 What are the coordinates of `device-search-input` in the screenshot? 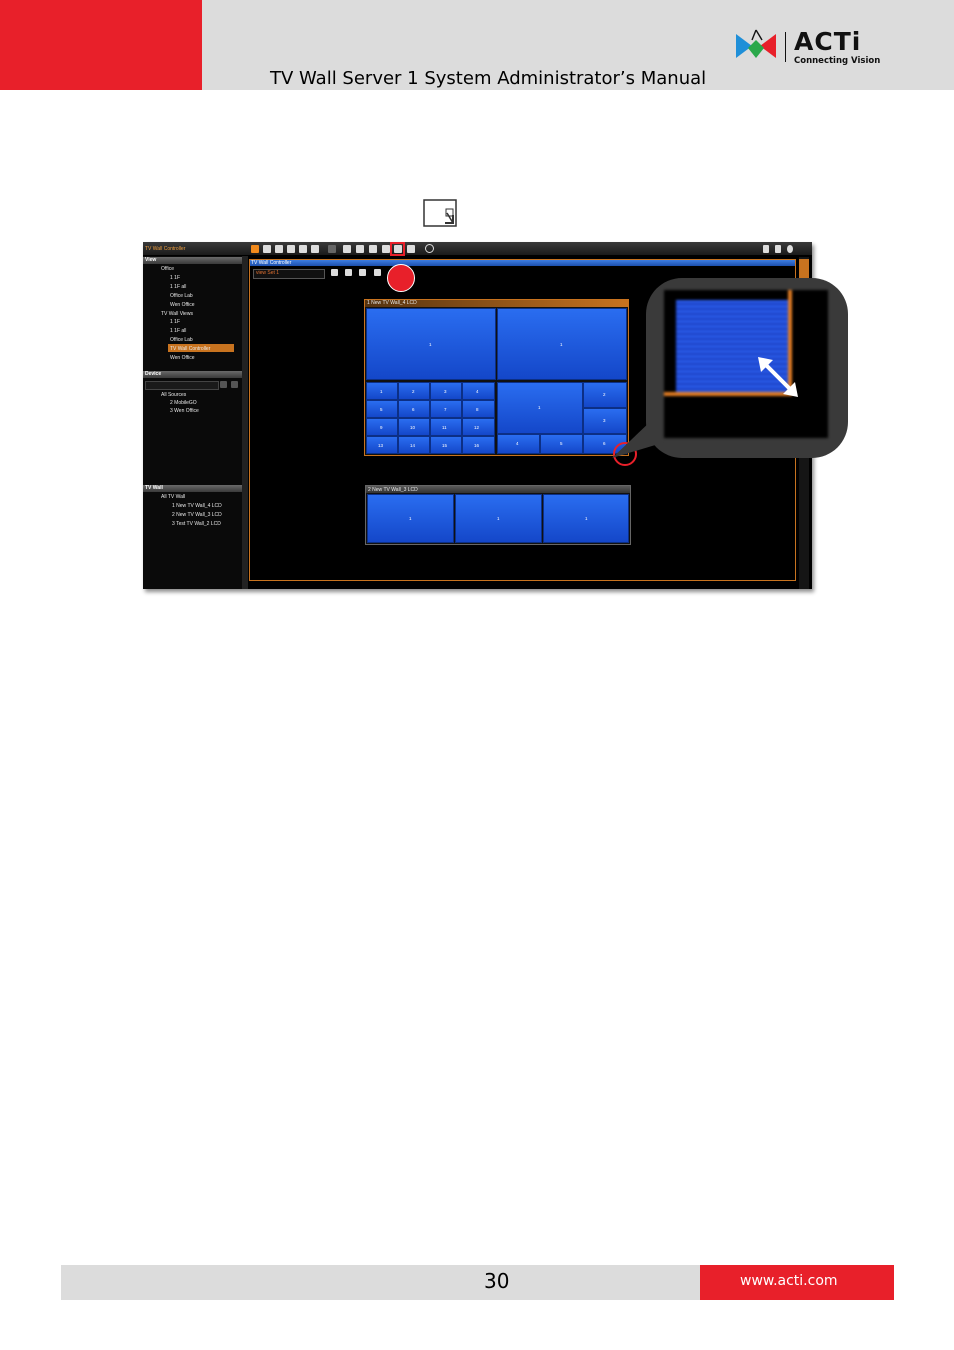 It's located at (182, 385).